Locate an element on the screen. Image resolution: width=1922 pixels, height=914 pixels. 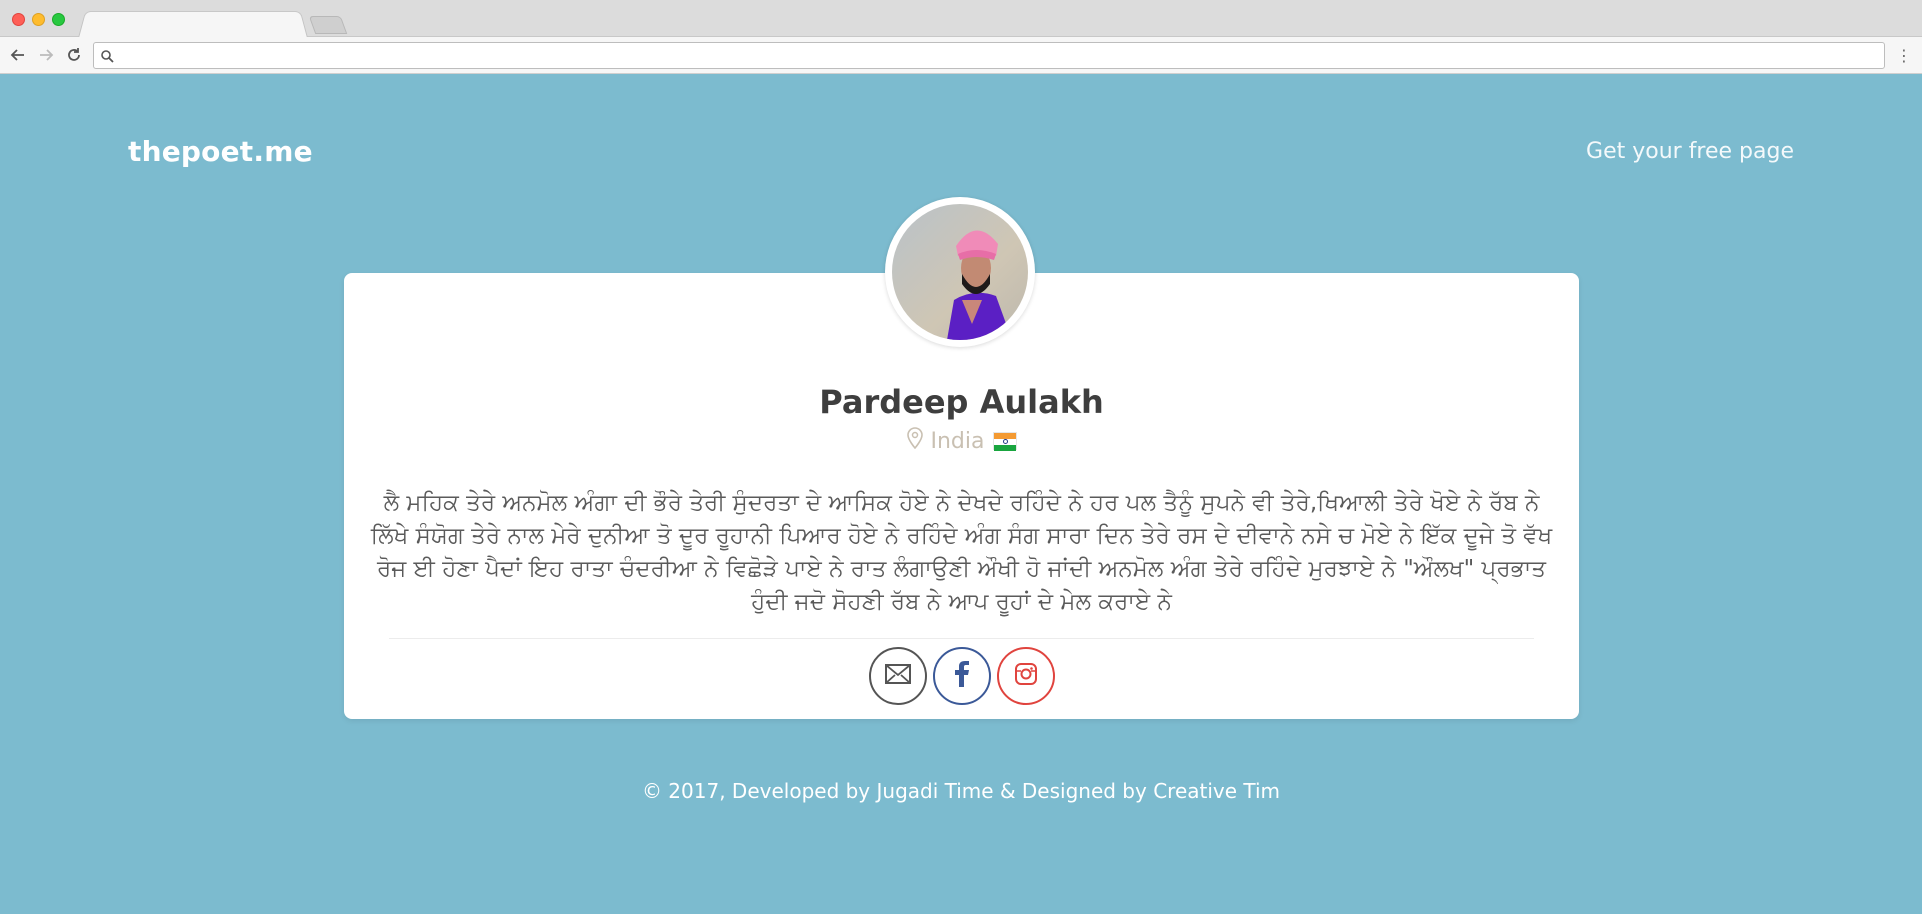
instagram-button is located at coordinates (1025, 676).